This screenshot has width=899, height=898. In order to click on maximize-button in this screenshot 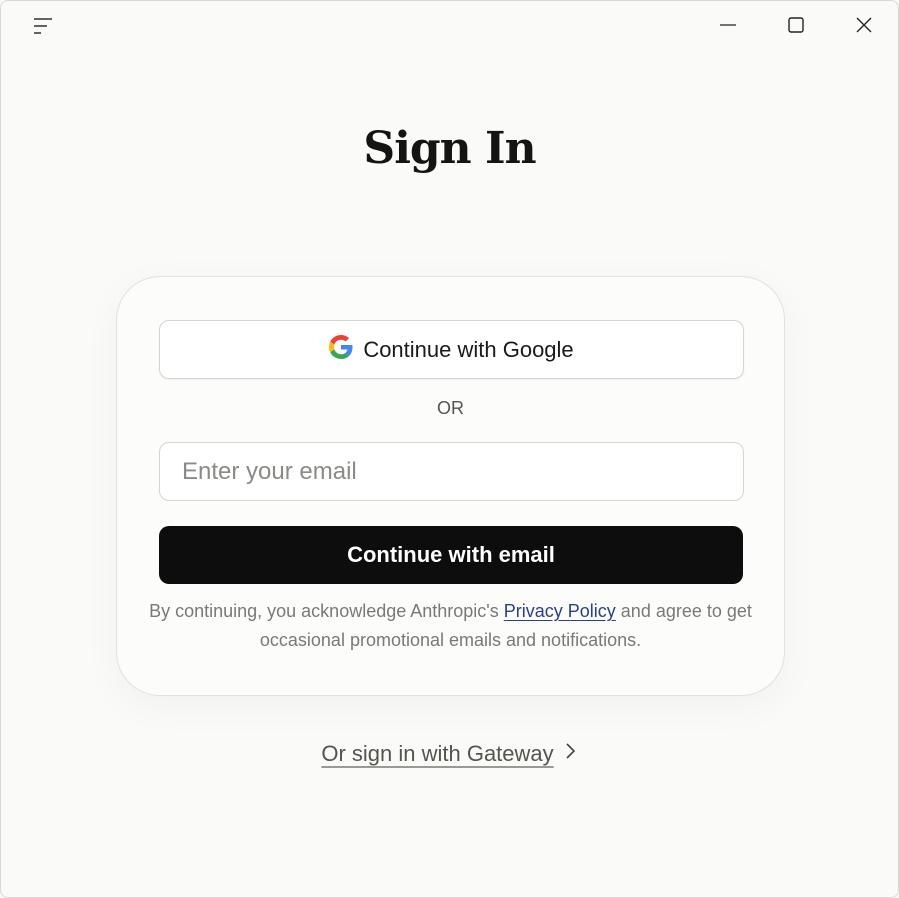, I will do `click(796, 27)`.